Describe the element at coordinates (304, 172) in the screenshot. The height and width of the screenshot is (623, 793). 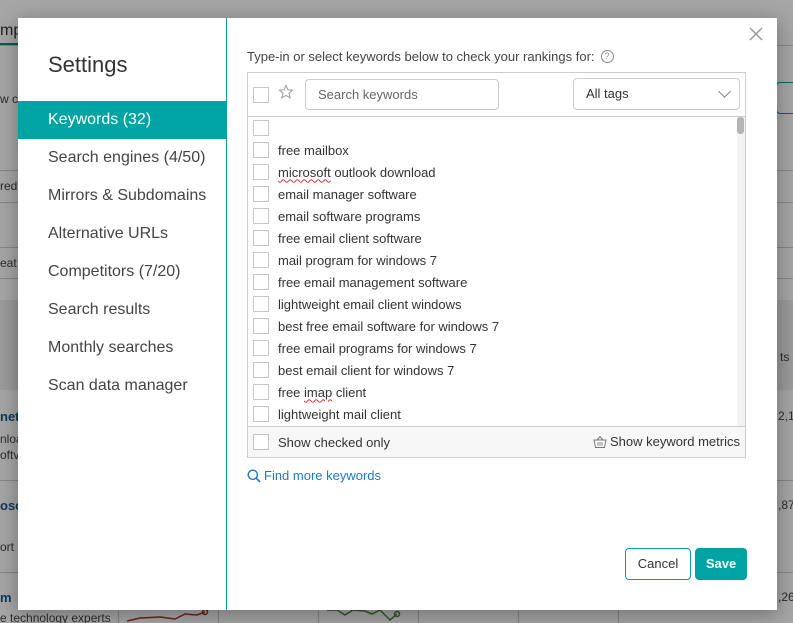
I see `spellcheck-underline: microsoft` at that location.